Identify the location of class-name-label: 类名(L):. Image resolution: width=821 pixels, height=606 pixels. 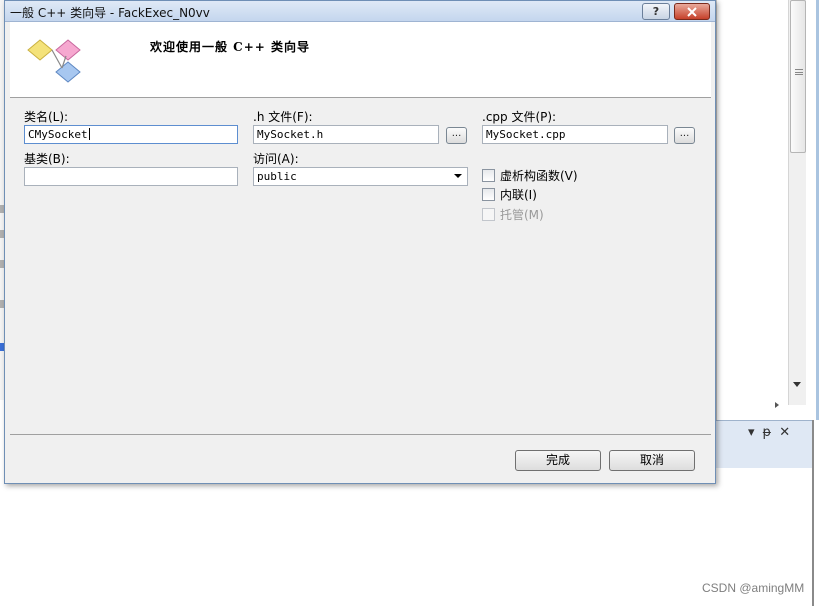
(46, 117).